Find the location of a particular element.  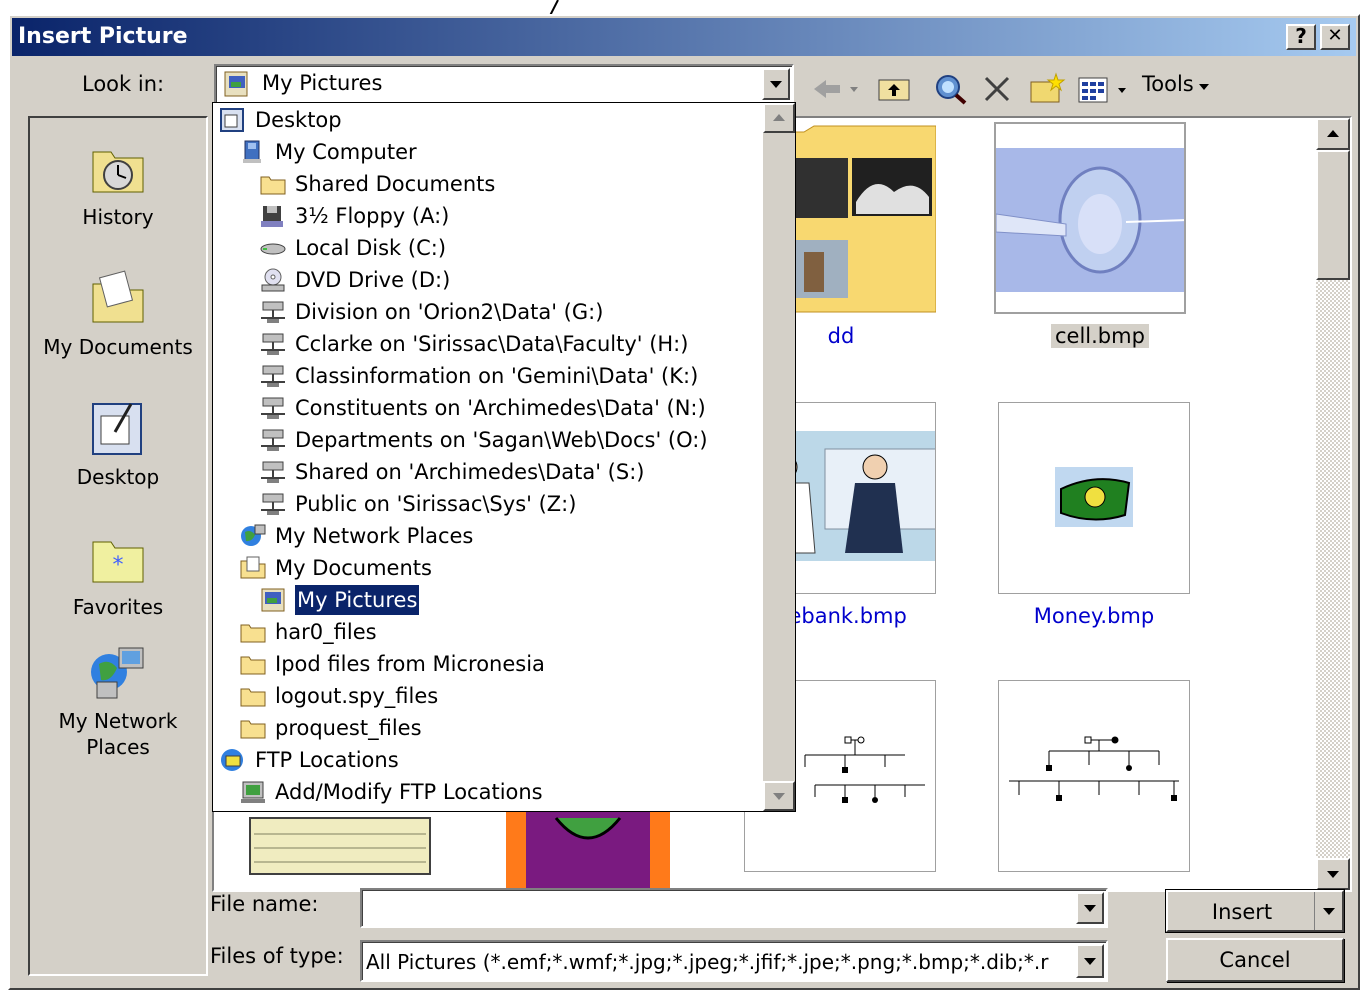

dropdown-item: Public on 'Sirissac\Sys' (Z:) is located at coordinates (417, 504).